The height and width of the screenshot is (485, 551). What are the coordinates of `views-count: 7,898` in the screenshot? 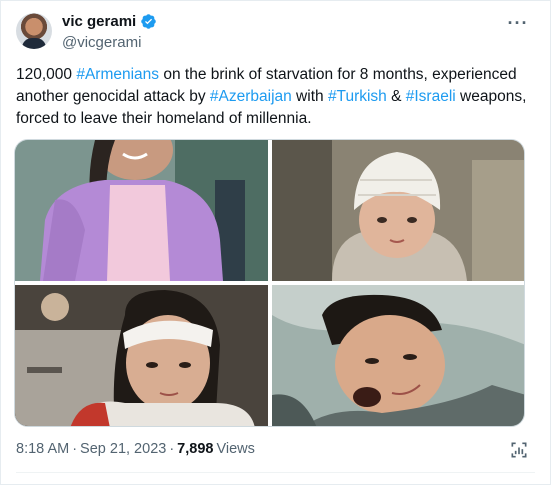 It's located at (195, 449).